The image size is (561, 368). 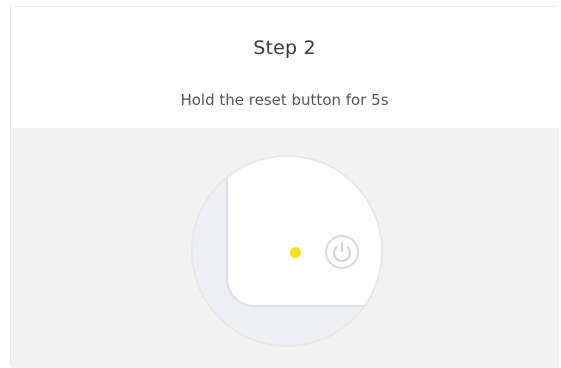 I want to click on step-instruction: Hold the reset button for 5s, so click(x=284, y=100).